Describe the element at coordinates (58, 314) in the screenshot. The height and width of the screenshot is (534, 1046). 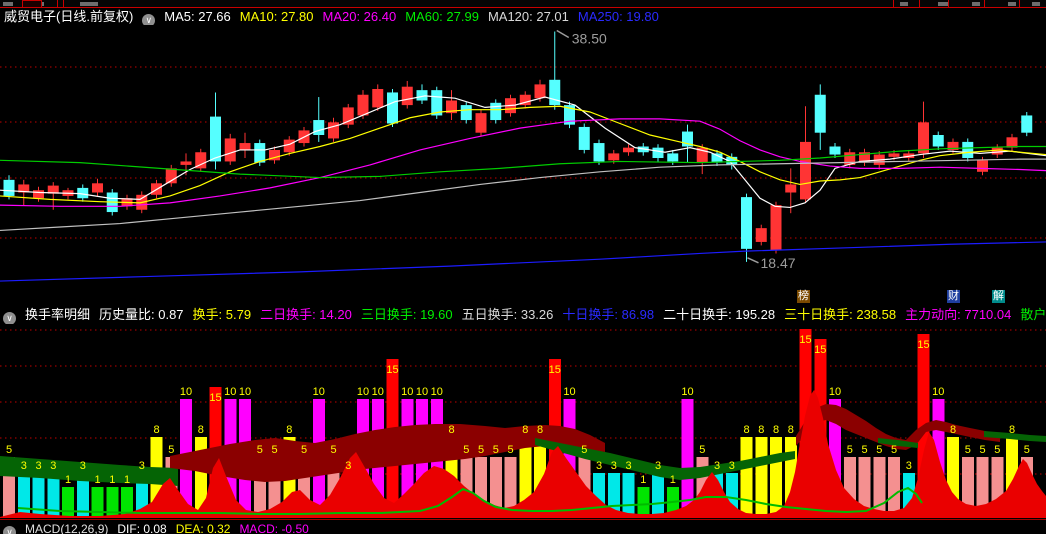
I see `indicator-value: 换手率明细` at that location.